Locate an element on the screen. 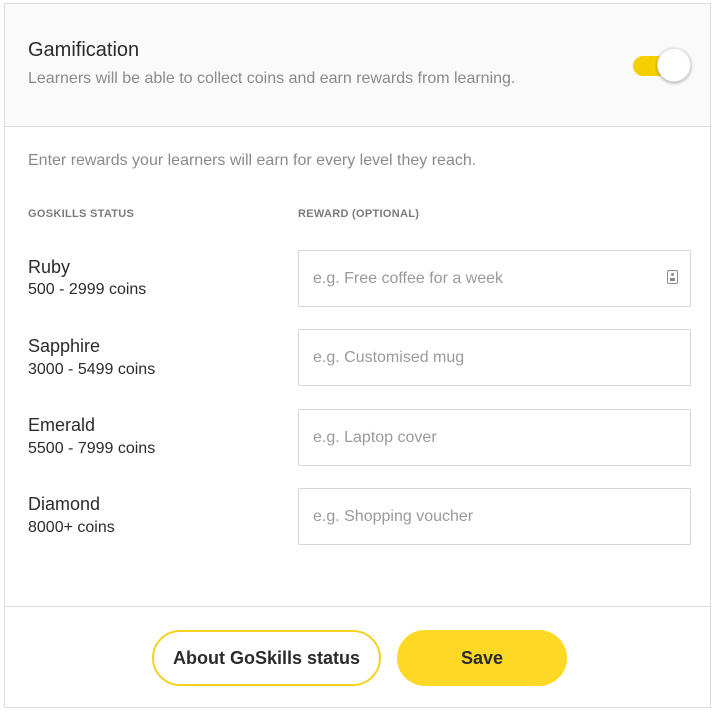 The height and width of the screenshot is (714, 716). footer-divider is located at coordinates (357, 606).